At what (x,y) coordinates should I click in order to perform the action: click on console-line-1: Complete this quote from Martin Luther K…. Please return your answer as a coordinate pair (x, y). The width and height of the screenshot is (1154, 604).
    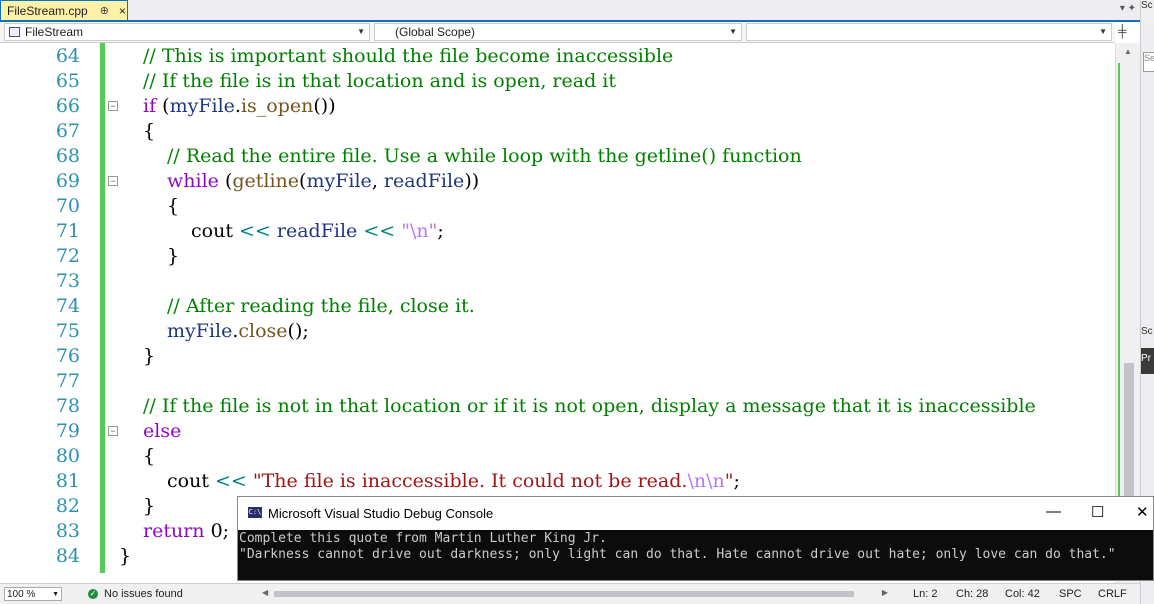
    Looking at the image, I should click on (423, 538).